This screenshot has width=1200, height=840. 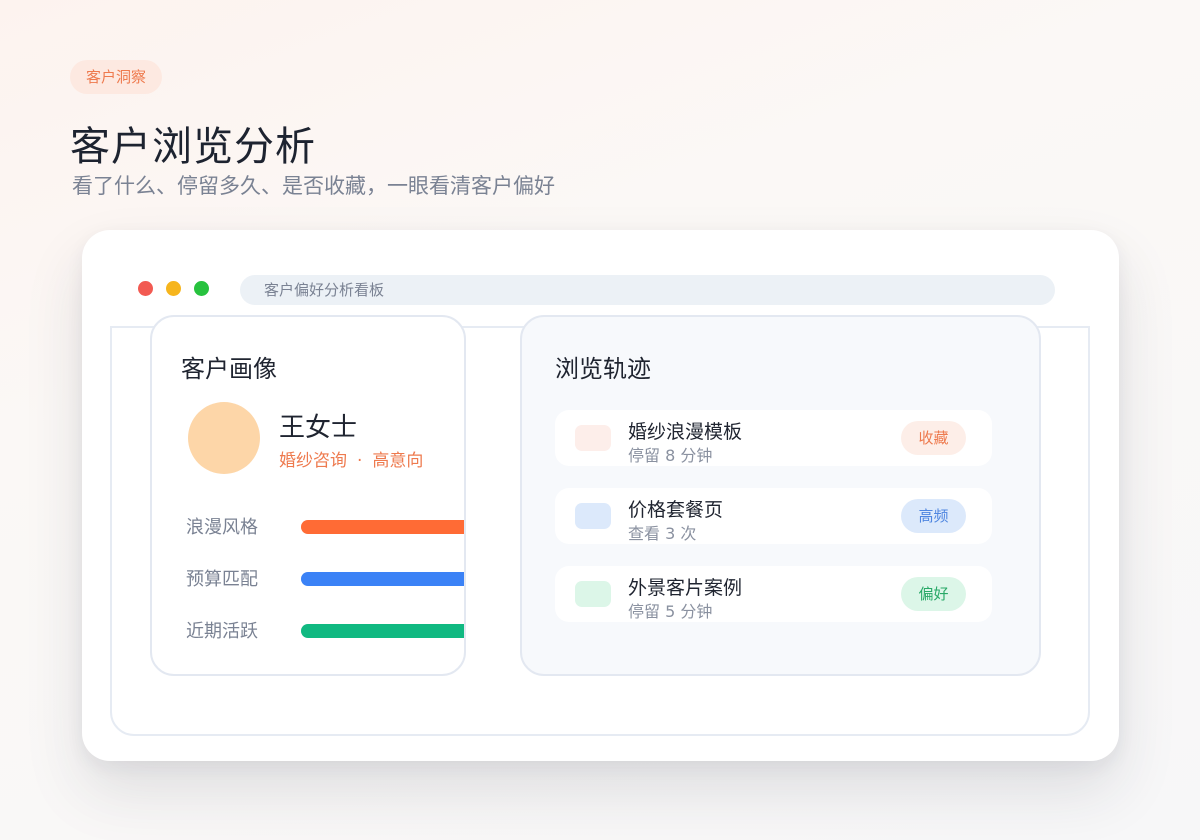 I want to click on trail-card-title: 浏览轨迹, so click(x=603, y=369).